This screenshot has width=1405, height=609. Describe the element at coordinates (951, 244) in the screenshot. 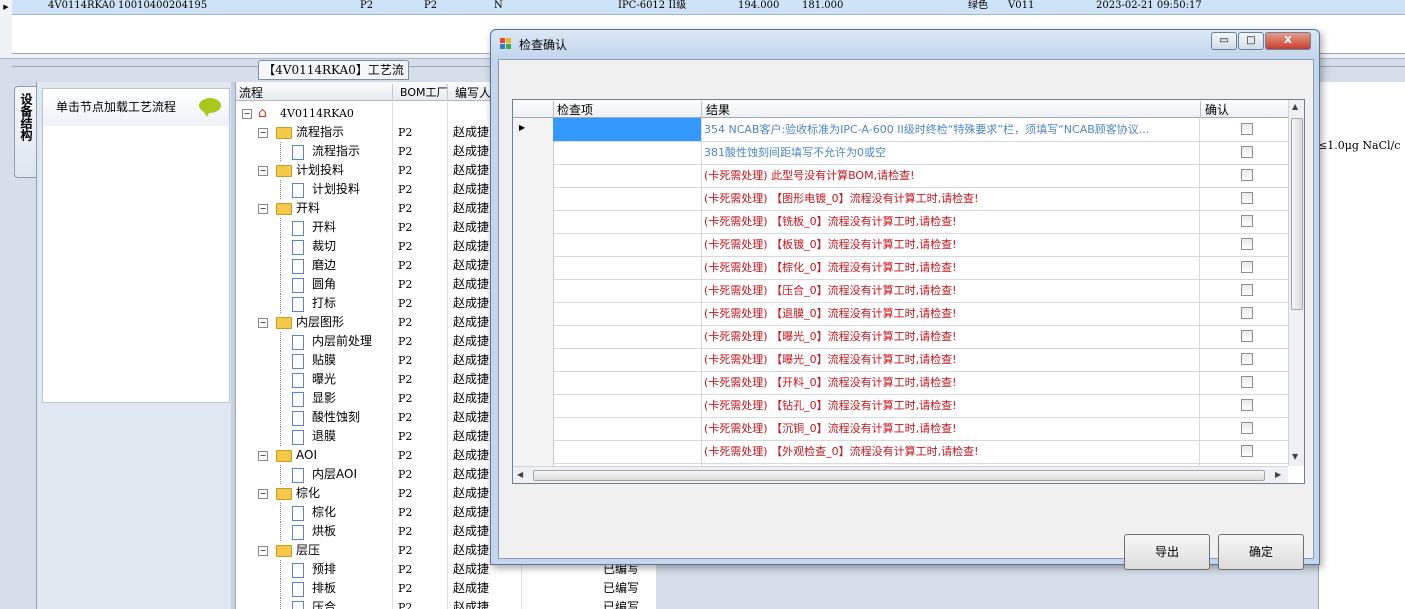

I see `result-cell: (卡死需处理) 【板镀_0】流程没有计算工时,请检查!` at that location.